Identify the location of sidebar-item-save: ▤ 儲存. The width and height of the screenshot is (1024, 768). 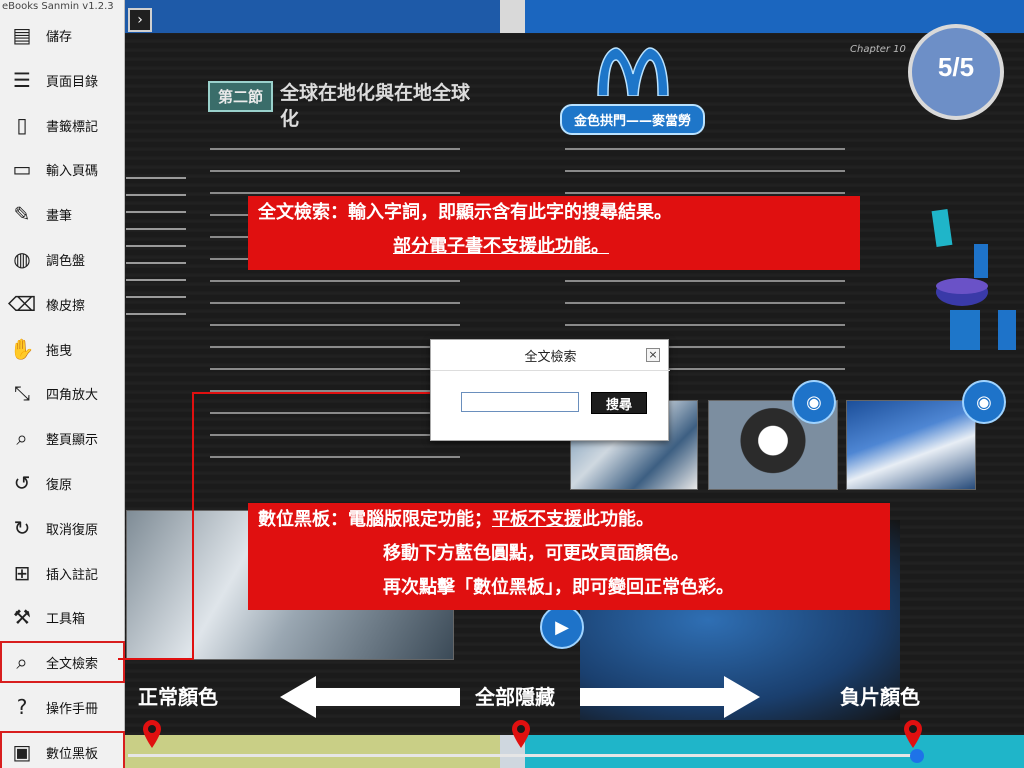
(62, 35).